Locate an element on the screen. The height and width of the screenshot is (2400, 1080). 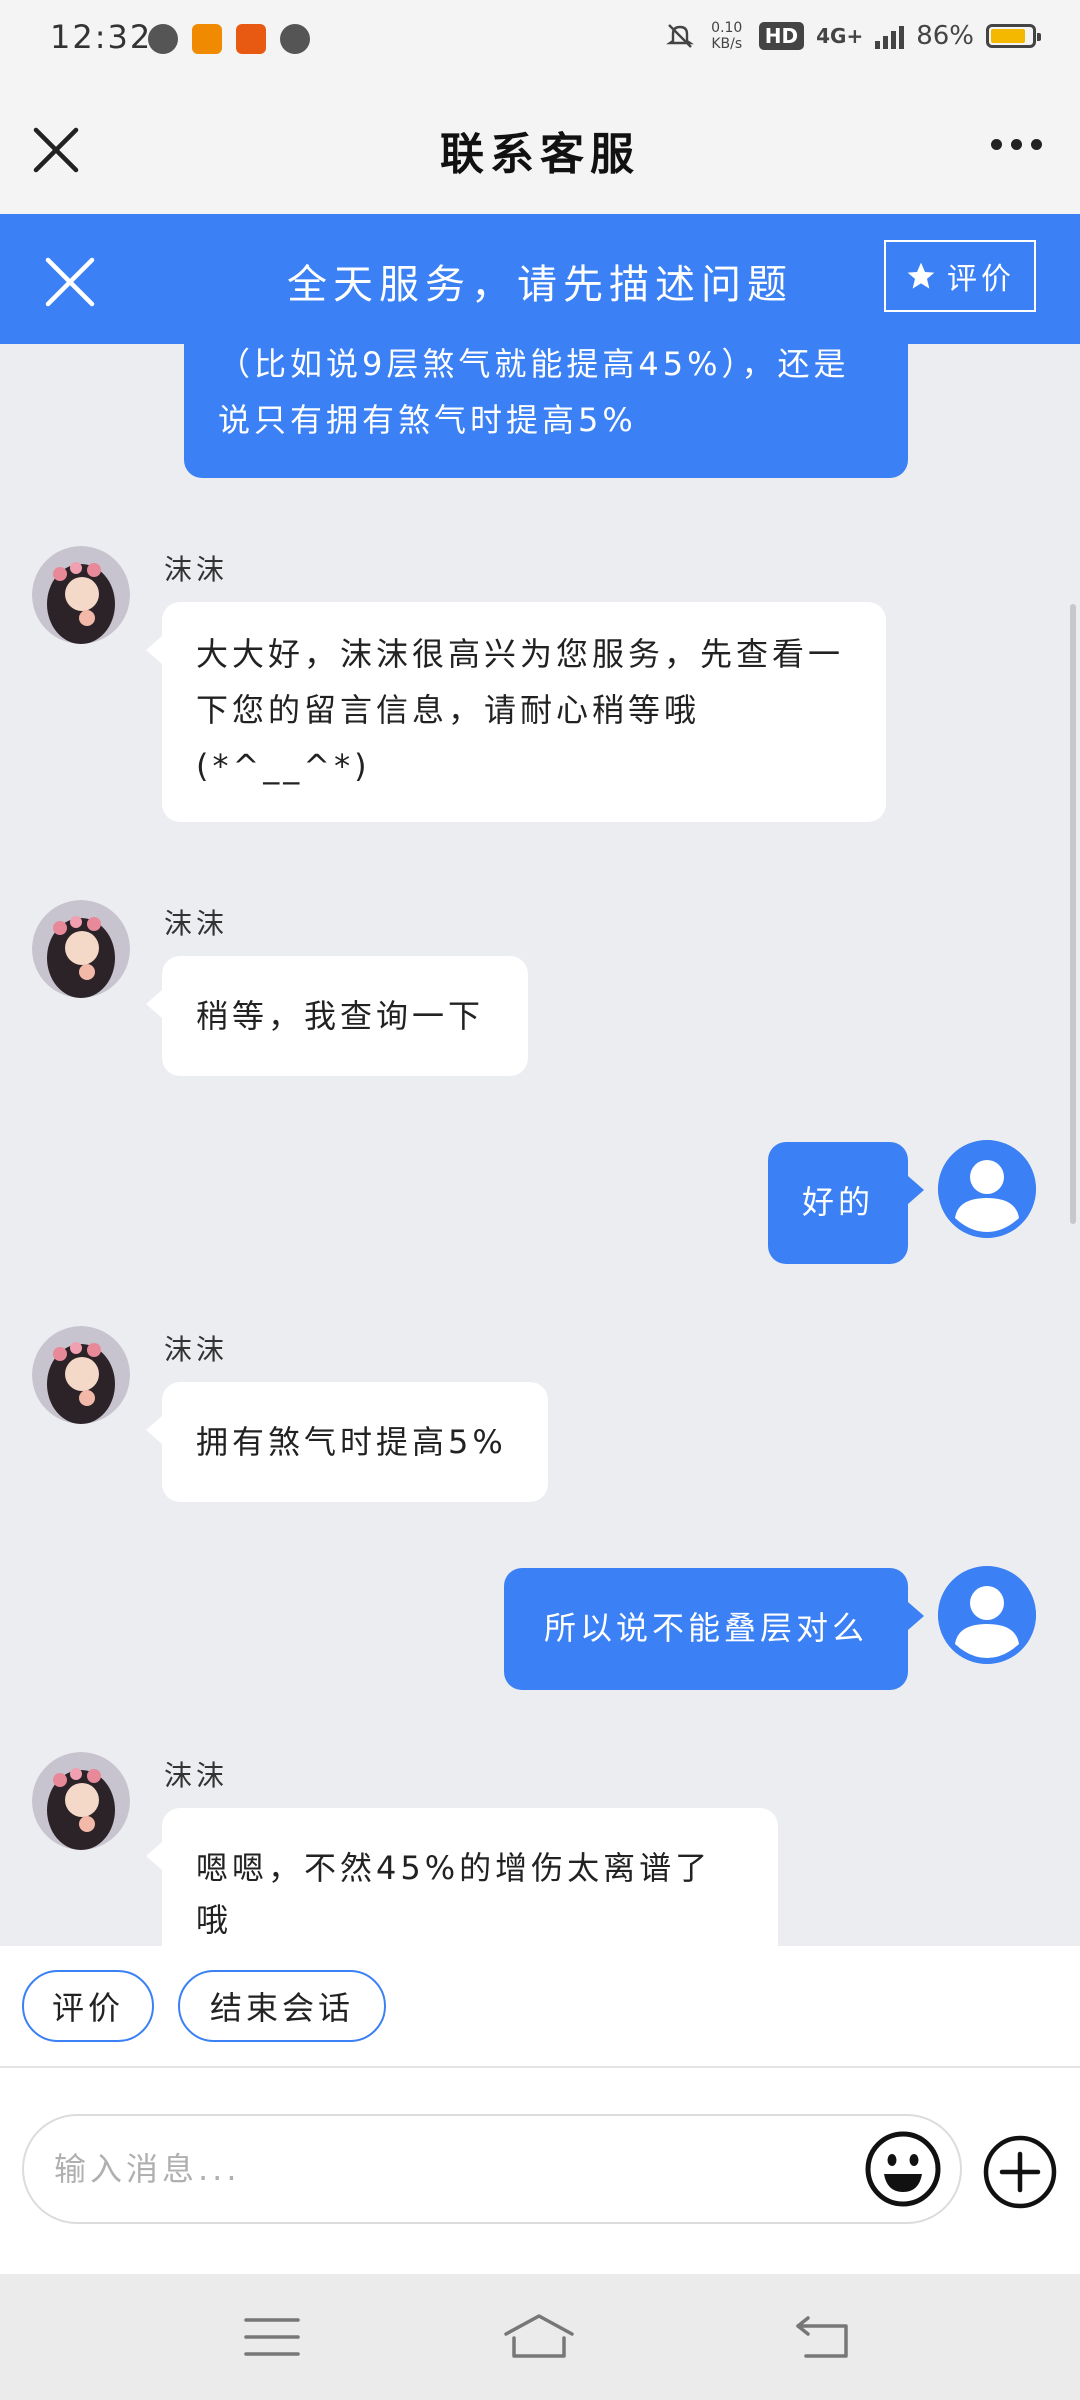
rate-button-label: 评价 is located at coordinates (981, 279).